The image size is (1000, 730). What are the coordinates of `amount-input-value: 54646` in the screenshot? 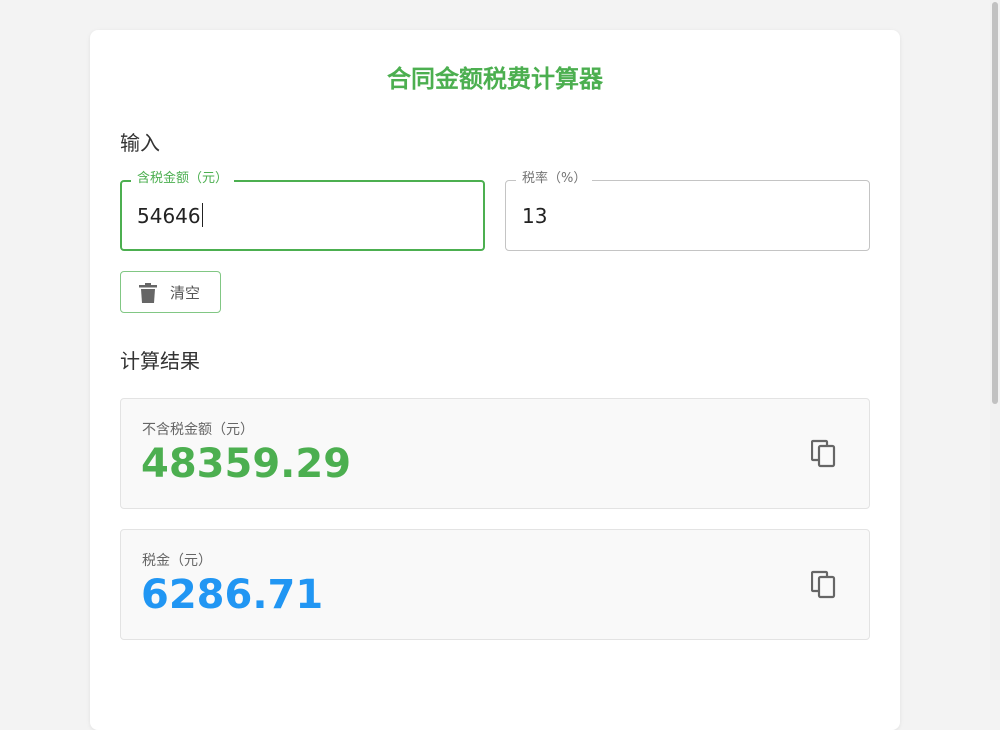 It's located at (169, 216).